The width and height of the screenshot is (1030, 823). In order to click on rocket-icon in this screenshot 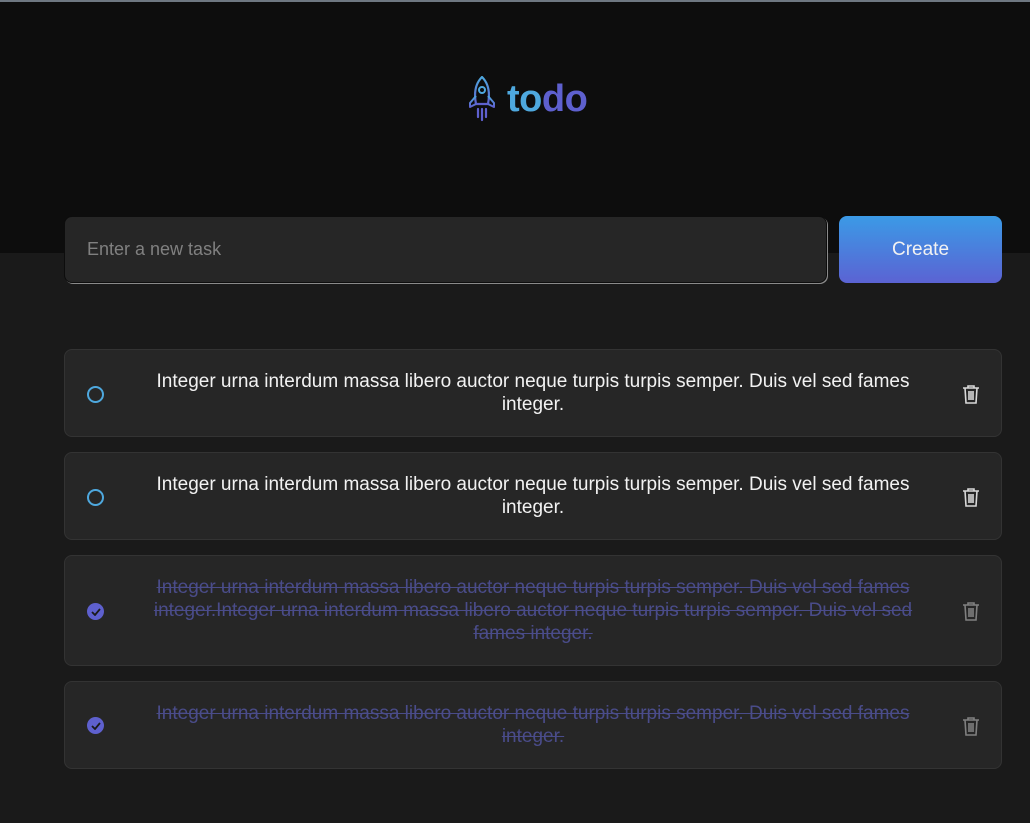, I will do `click(482, 99)`.